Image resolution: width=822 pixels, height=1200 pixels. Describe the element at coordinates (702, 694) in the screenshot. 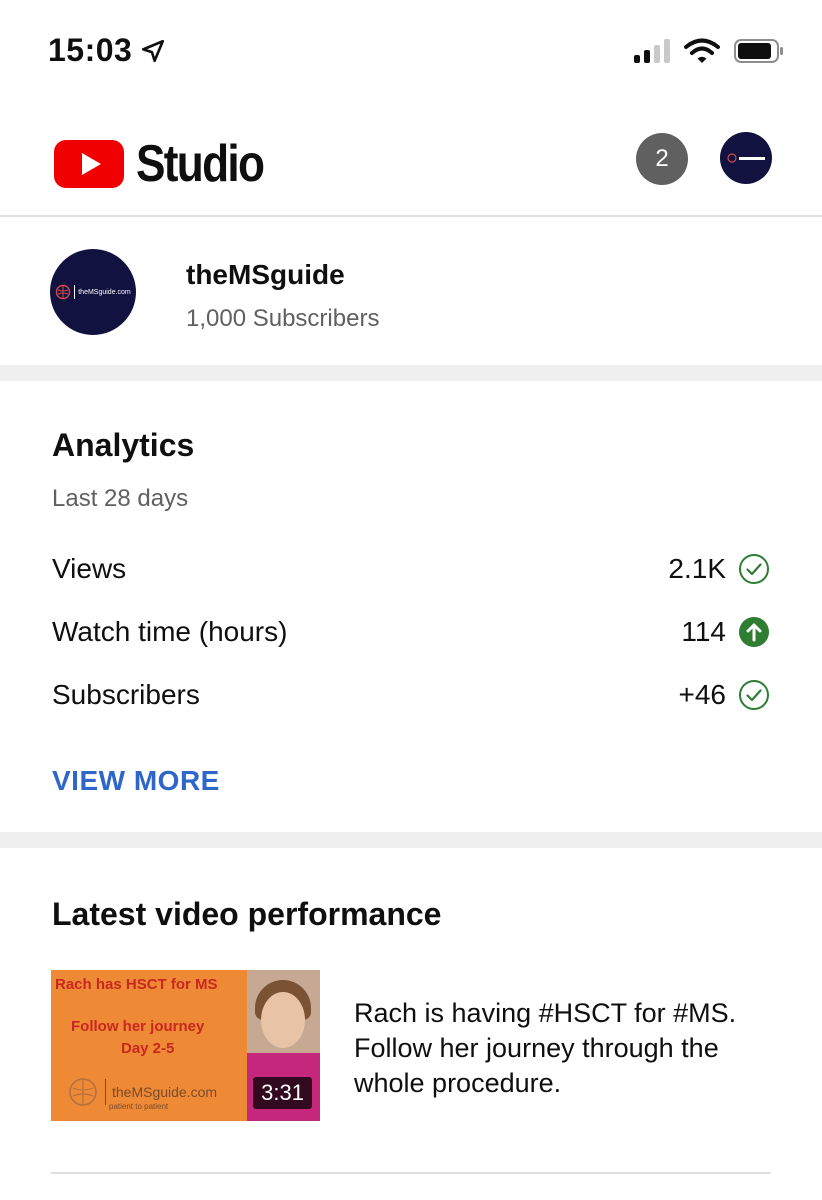

I see `metric-value: +46` at that location.